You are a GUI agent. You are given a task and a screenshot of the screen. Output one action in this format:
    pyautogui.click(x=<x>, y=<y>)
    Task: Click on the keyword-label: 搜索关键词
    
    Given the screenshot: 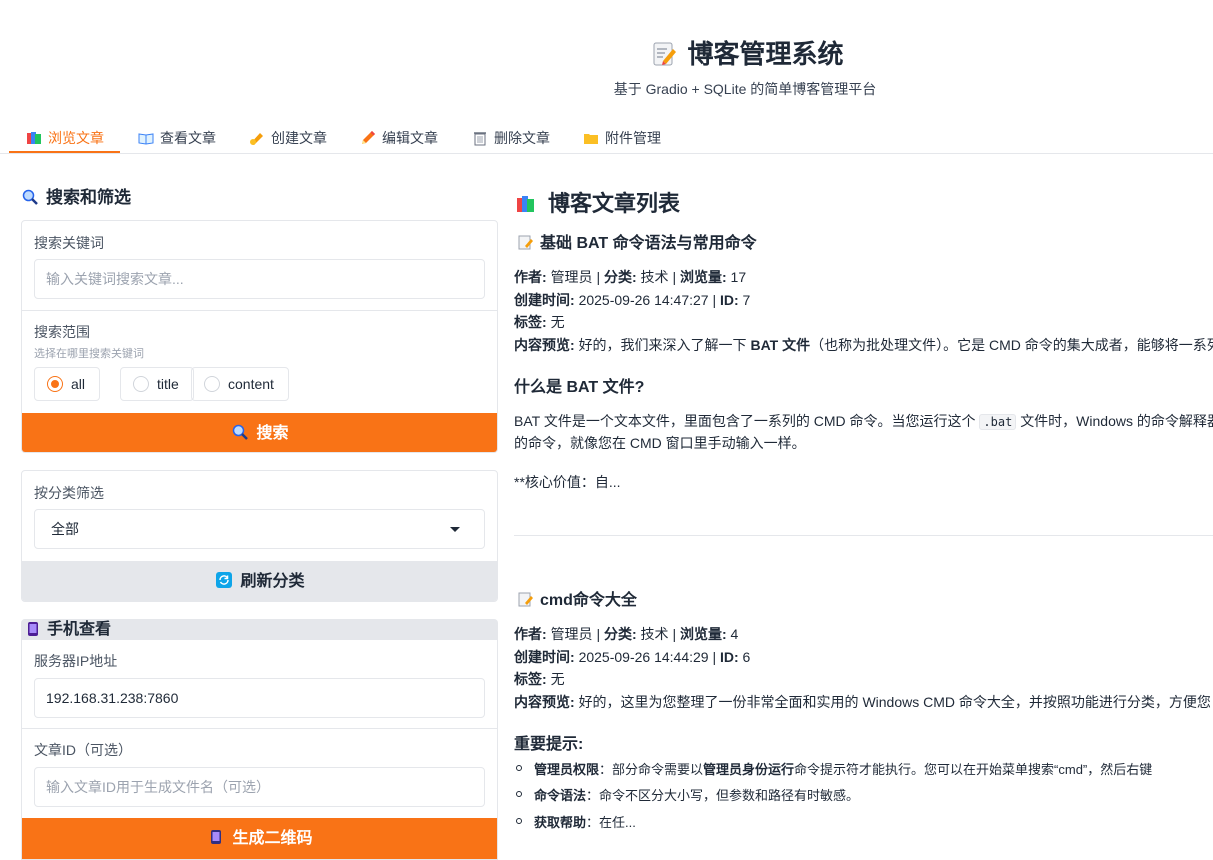 What is the action you would take?
    pyautogui.click(x=69, y=243)
    